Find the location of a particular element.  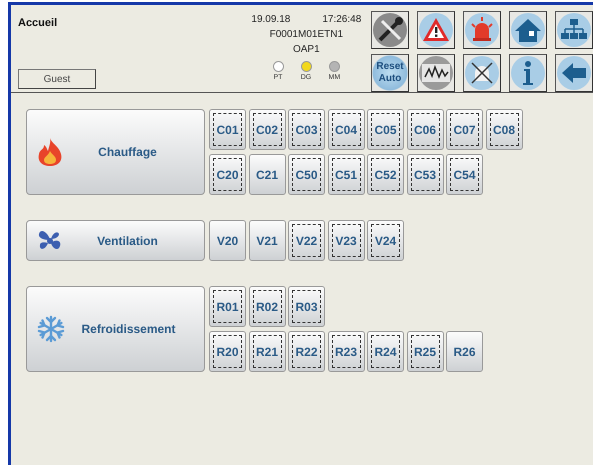

unit-button: C53 is located at coordinates (425, 174).